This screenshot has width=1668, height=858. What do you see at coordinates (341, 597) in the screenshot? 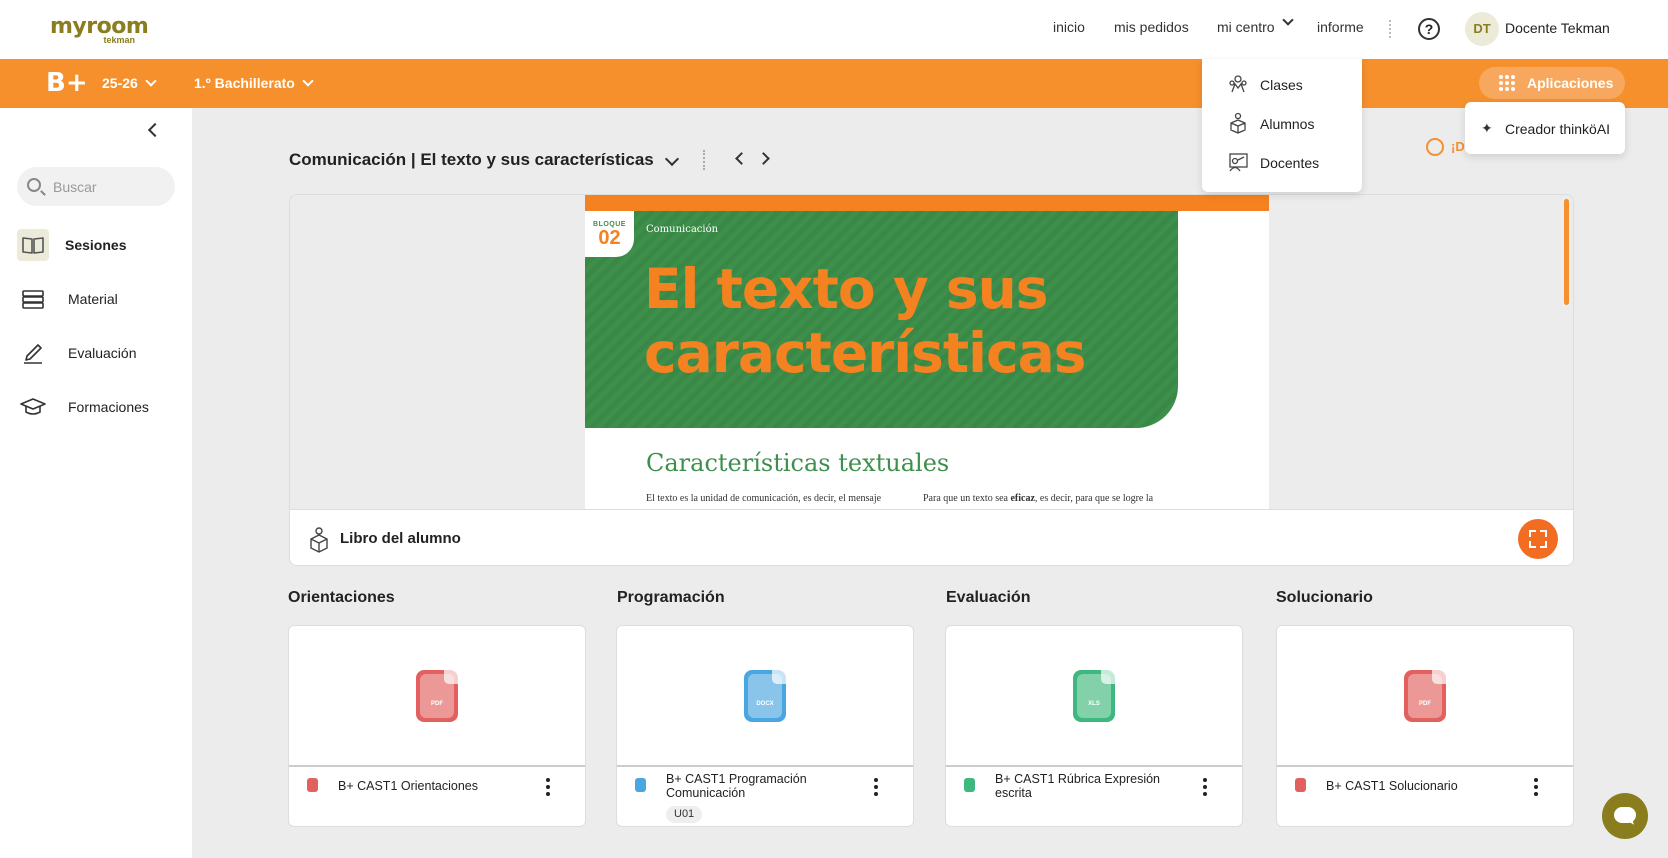
I see `section-title-orientaciones: Orientaciones` at bounding box center [341, 597].